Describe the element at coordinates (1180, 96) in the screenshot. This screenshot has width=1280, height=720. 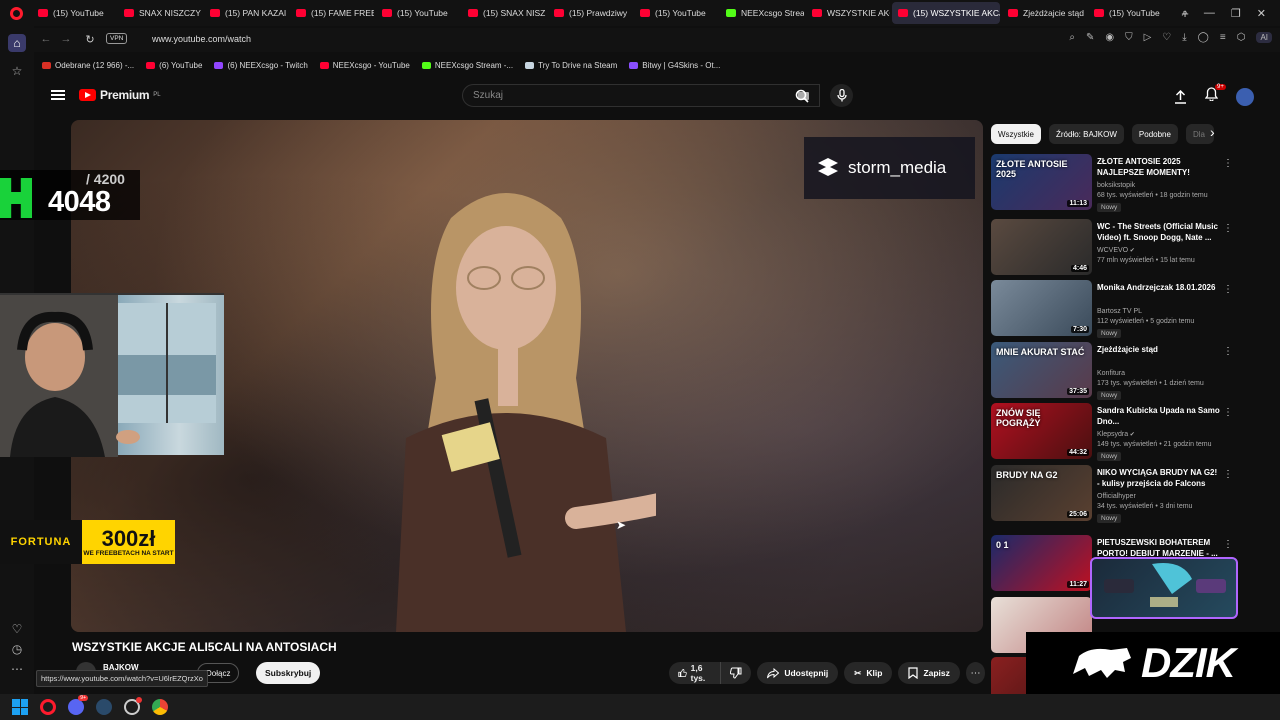
I see `upload-icon` at that location.